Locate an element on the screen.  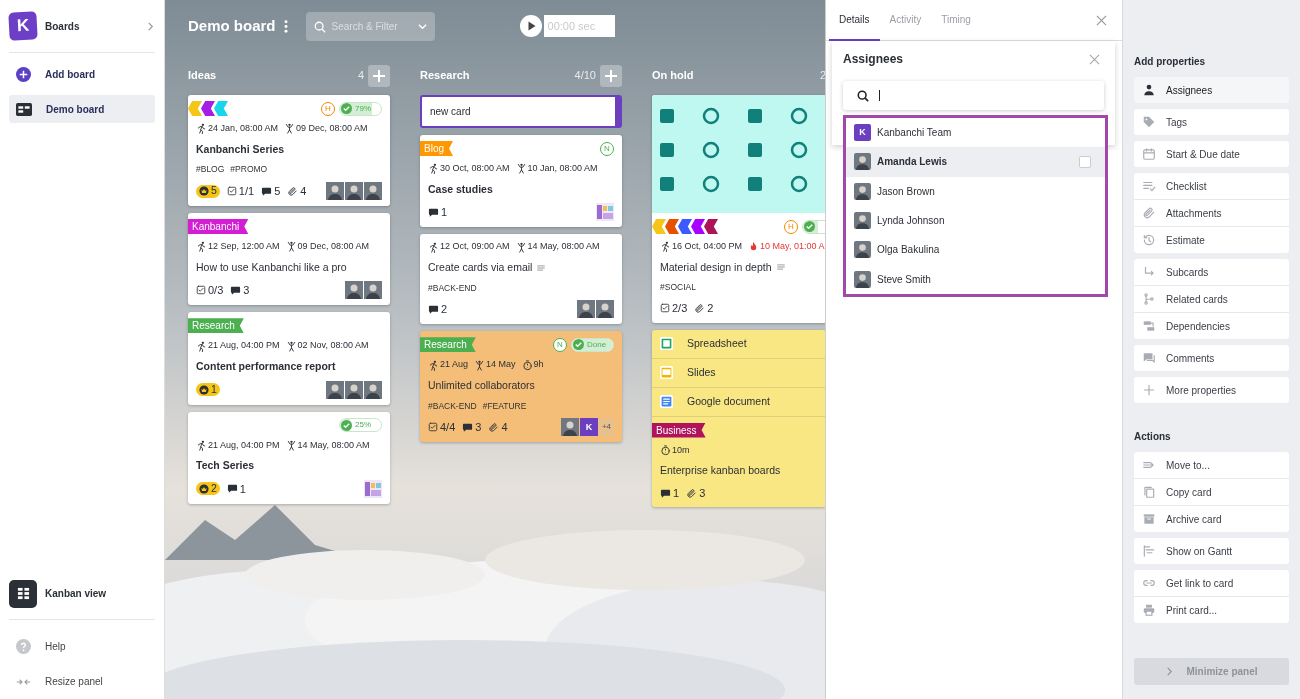
progress-text: 25% is located at coordinates (363, 425).